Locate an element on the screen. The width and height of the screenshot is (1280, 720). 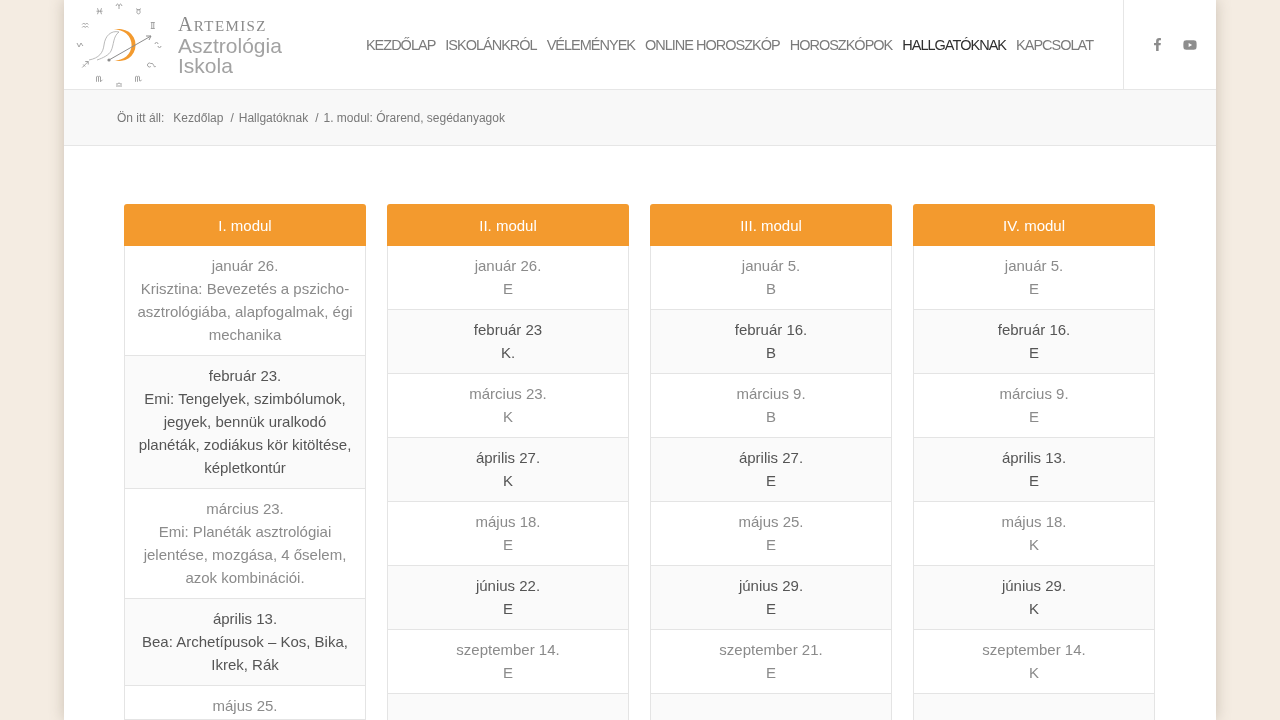
nav-link: ISKOLÁNKRÓL is located at coordinates (491, 44).